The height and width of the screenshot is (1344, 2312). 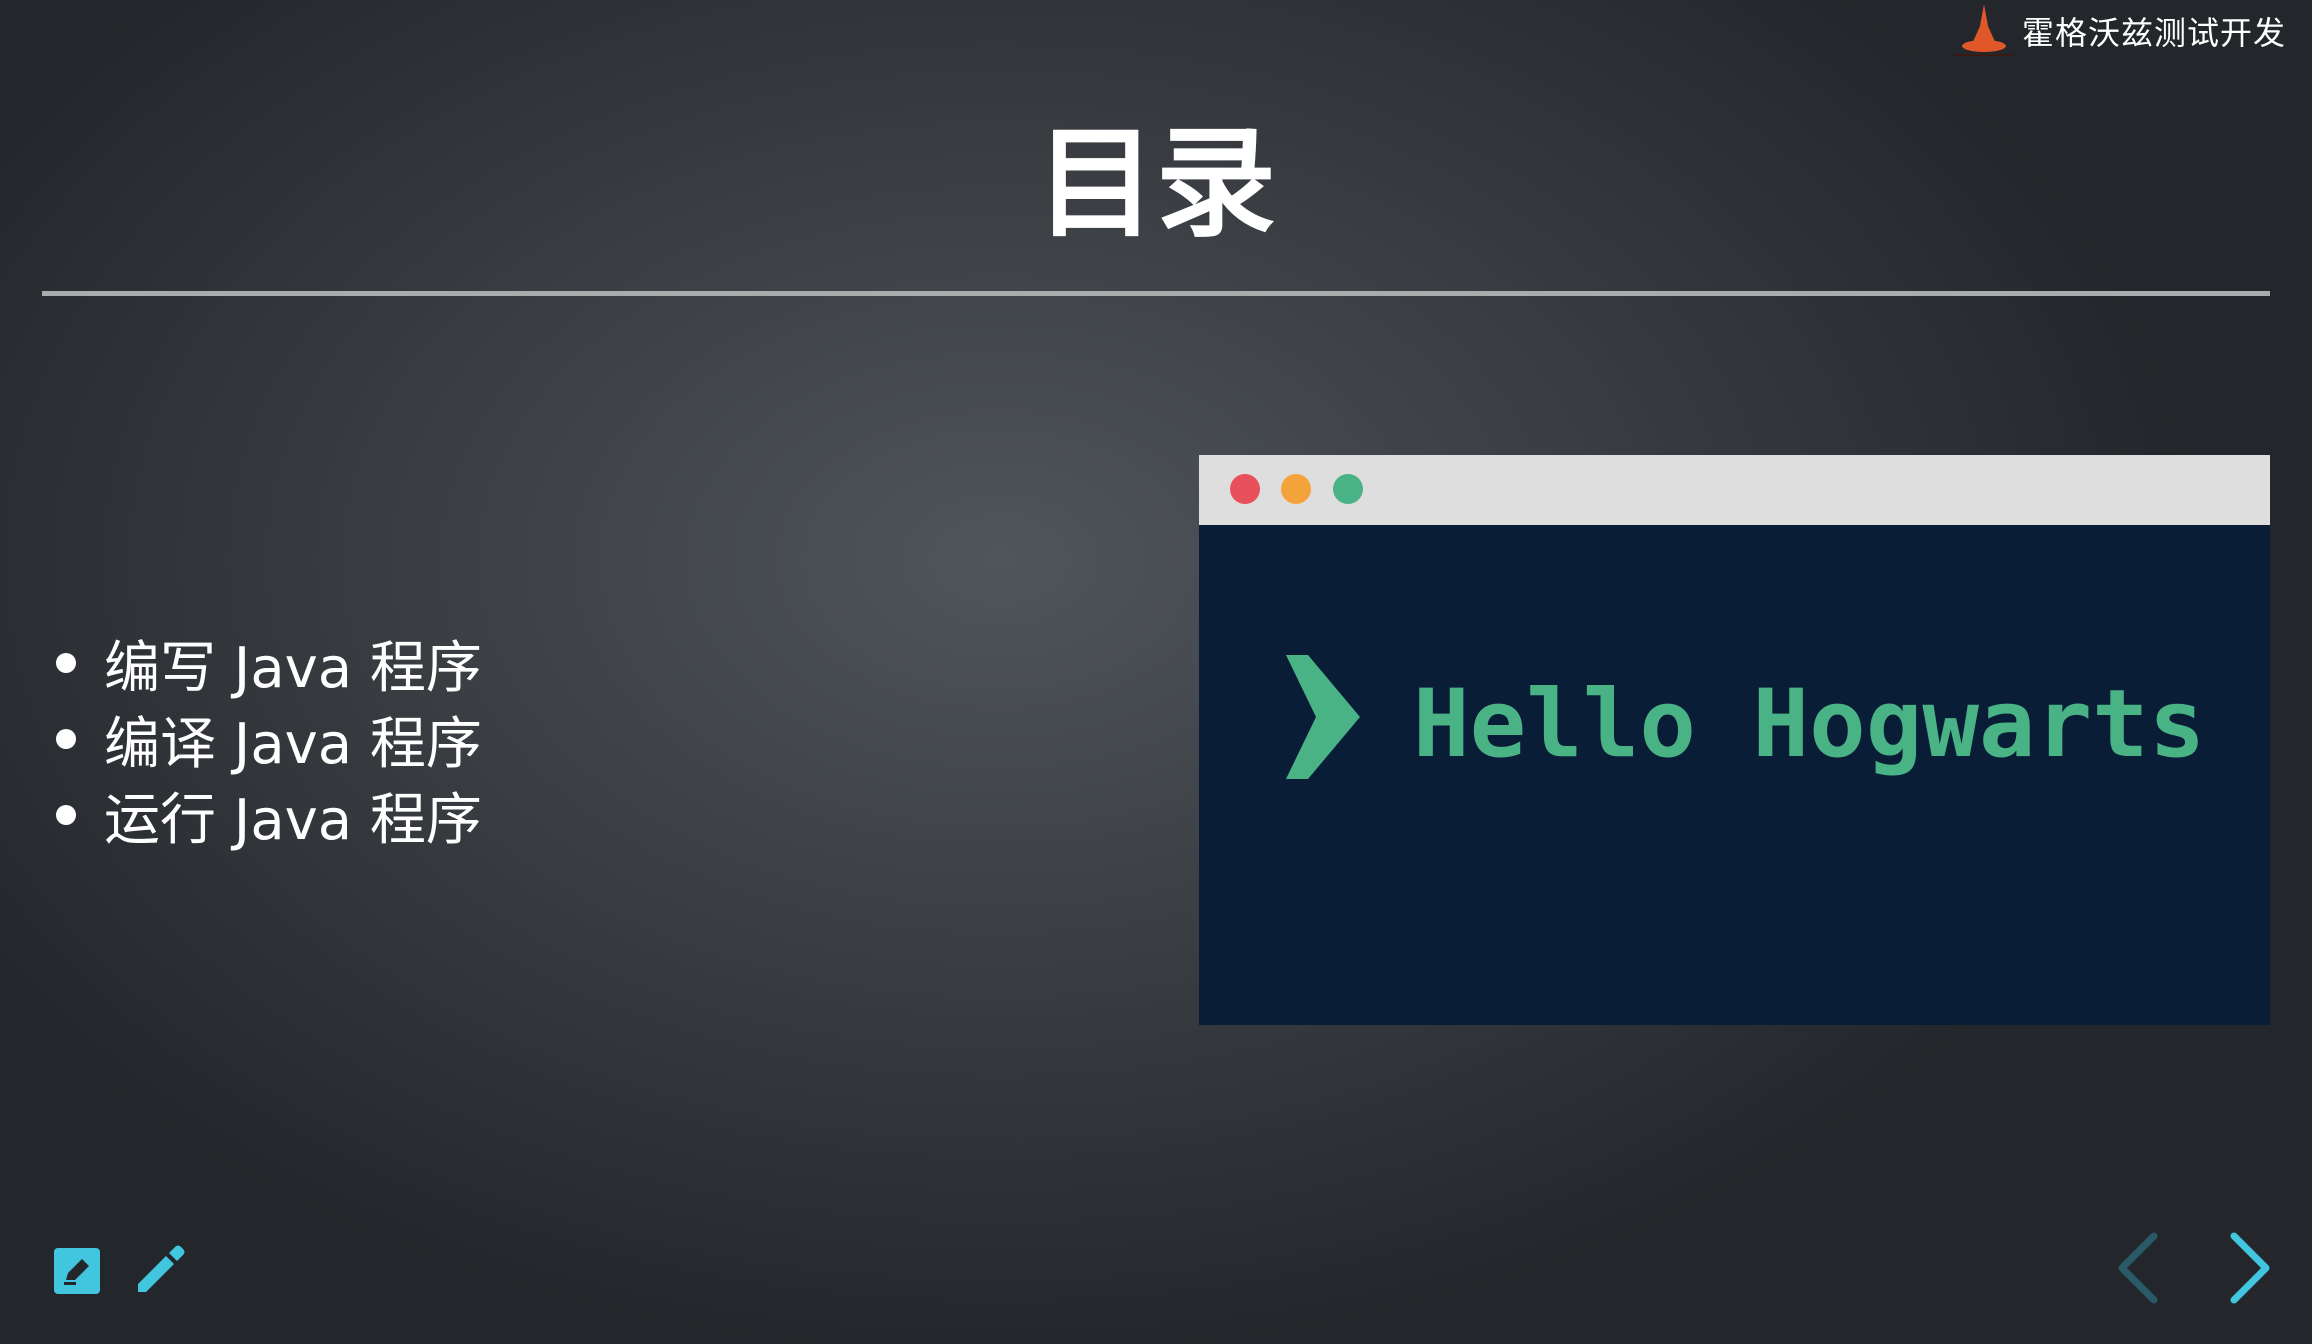 I want to click on list-item: 运行 Java 程序, so click(x=266, y=815).